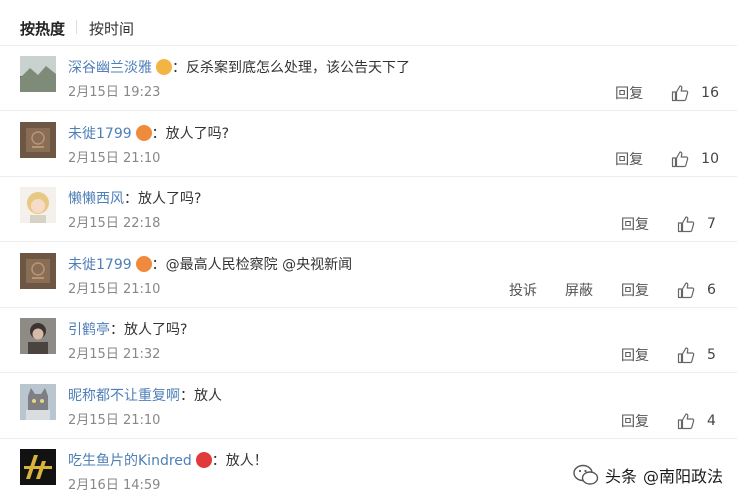  What do you see at coordinates (711, 224) in the screenshot?
I see `like-count: 7` at bounding box center [711, 224].